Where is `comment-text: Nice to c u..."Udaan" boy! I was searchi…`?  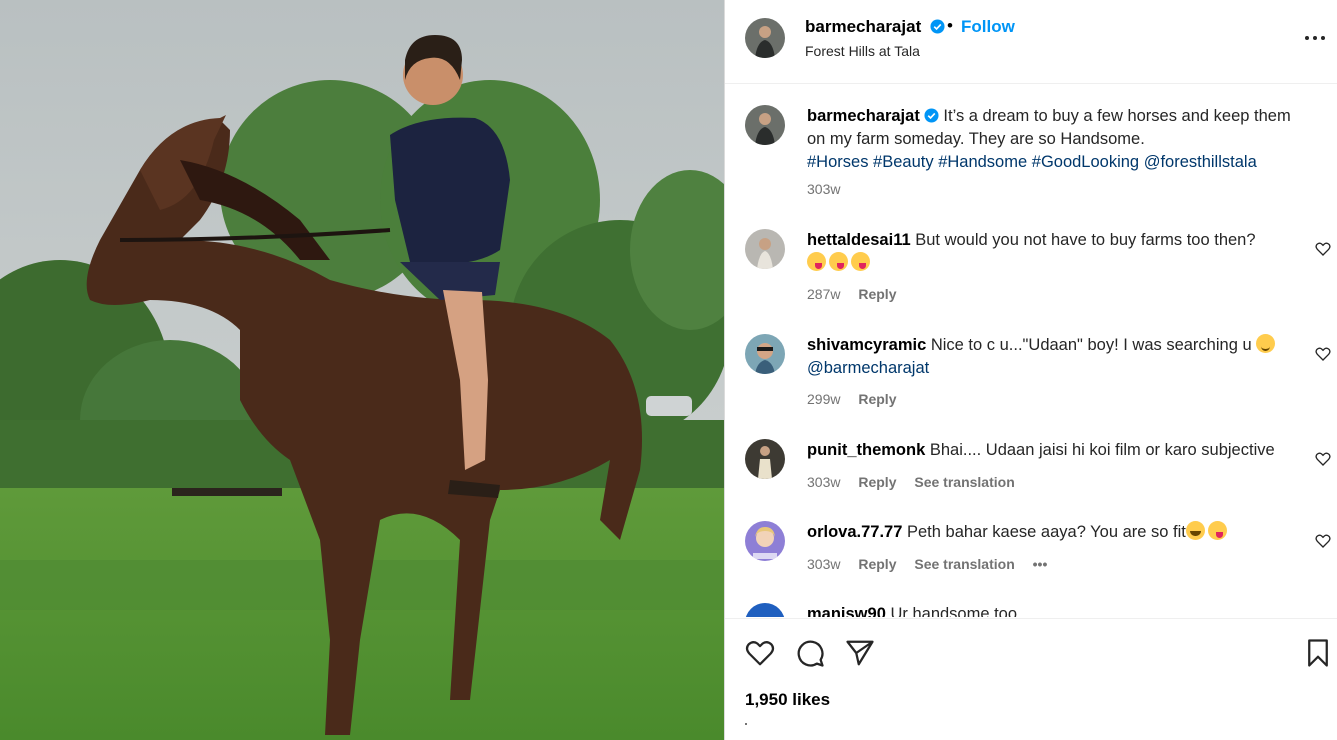 comment-text: Nice to c u..."Udaan" boy! I was searchi… is located at coordinates (1091, 345).